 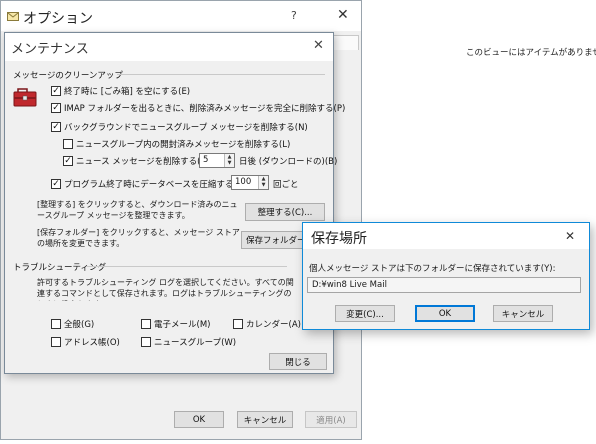 I want to click on delete-news-label: ニュース メッセージを削除する(D), so click(x=143, y=162).